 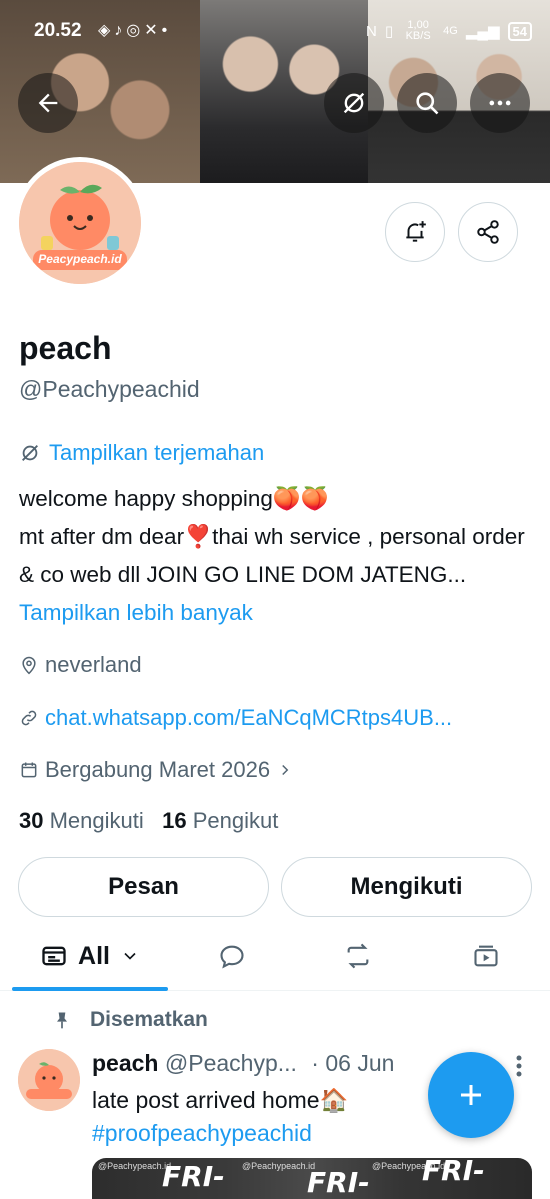 I want to click on arrow-left-icon, so click(x=48, y=103).